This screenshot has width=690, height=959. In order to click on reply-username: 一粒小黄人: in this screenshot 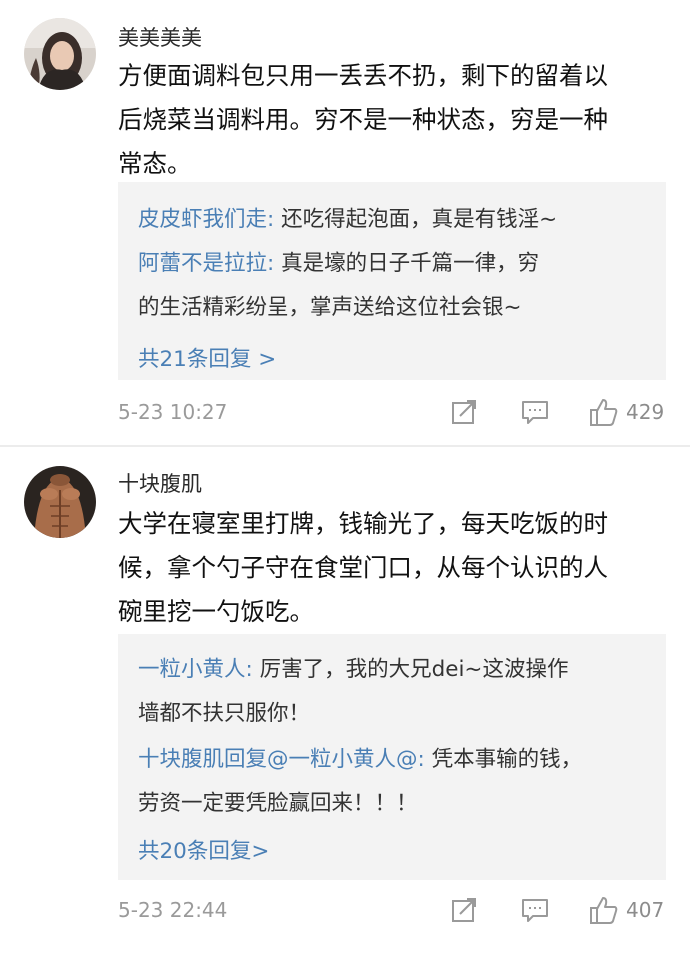, I will do `click(195, 669)`.